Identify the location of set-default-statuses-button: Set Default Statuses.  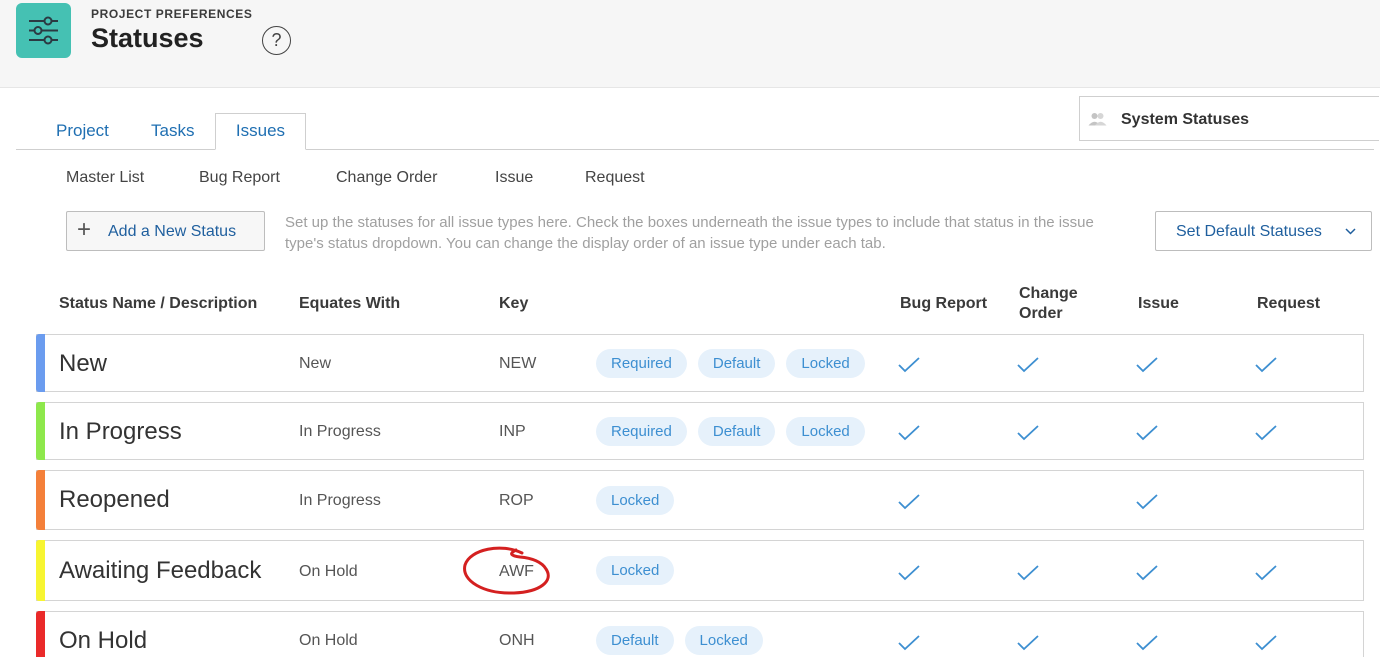
(1263, 231).